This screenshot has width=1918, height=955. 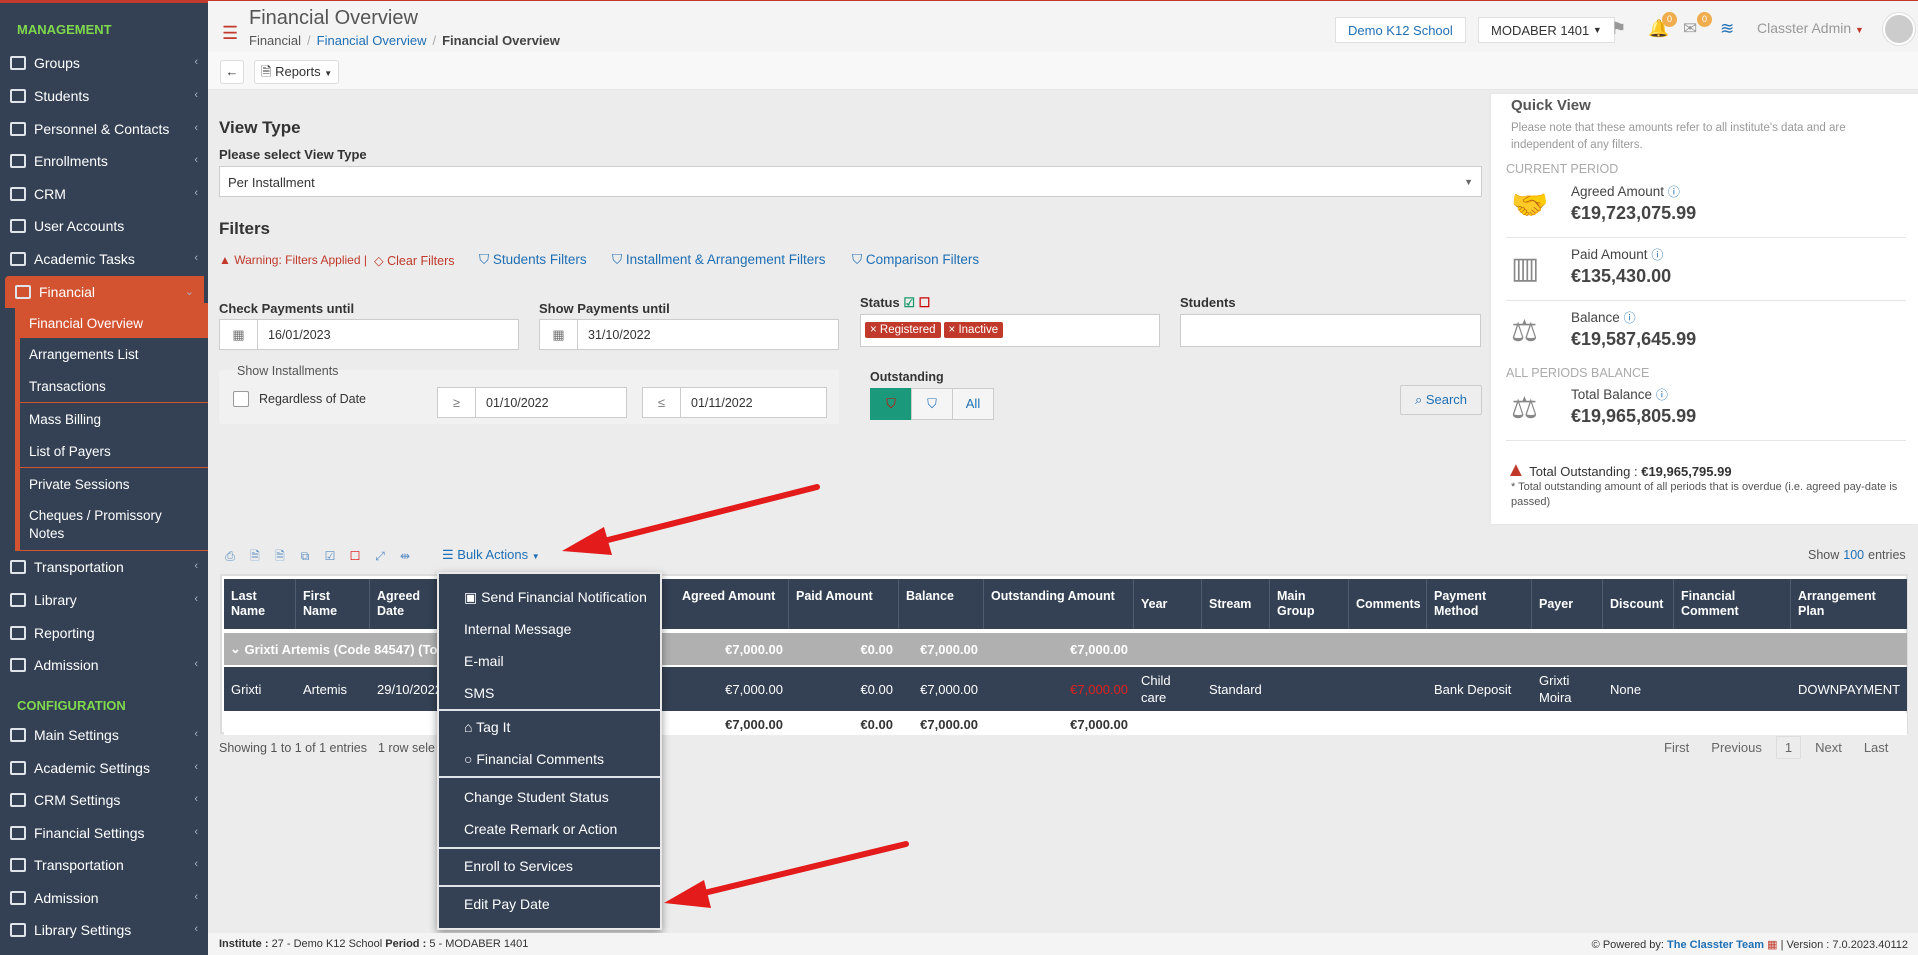 I want to click on sidebar-subitem-transactions: Transactions, so click(x=114, y=386).